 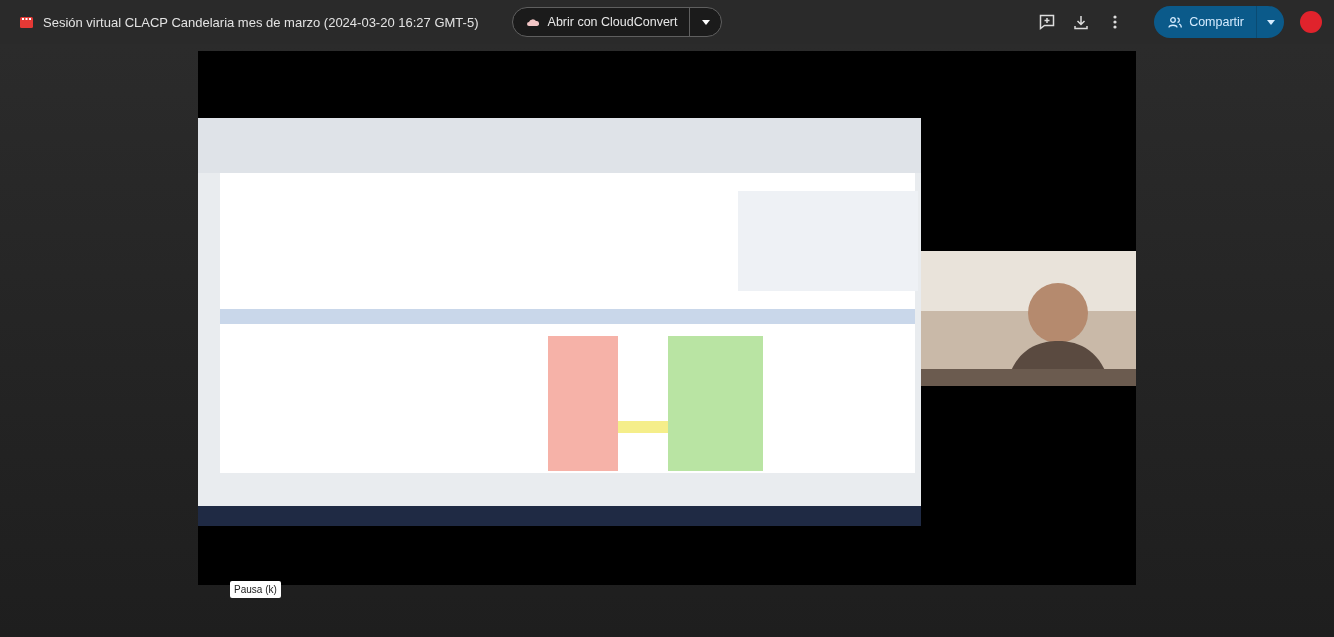 I want to click on people-icon, so click(x=1175, y=22).